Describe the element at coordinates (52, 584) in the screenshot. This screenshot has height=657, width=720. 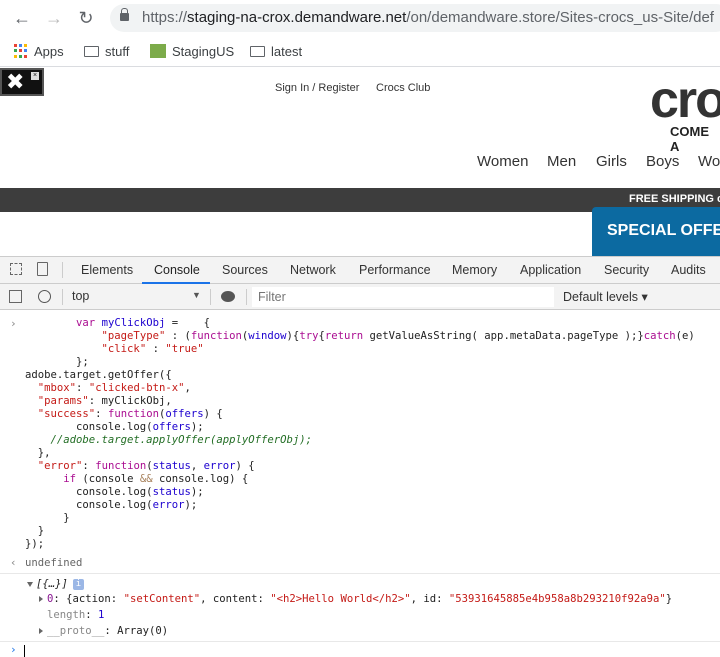
I see `array-summary: [{…}]` at that location.